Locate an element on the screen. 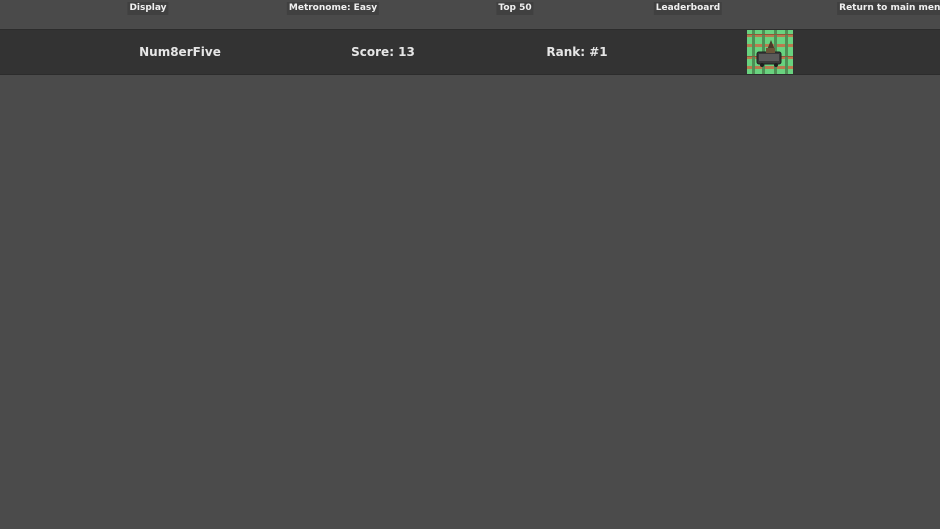  leaderboard-button: Leaderboard is located at coordinates (688, 8).